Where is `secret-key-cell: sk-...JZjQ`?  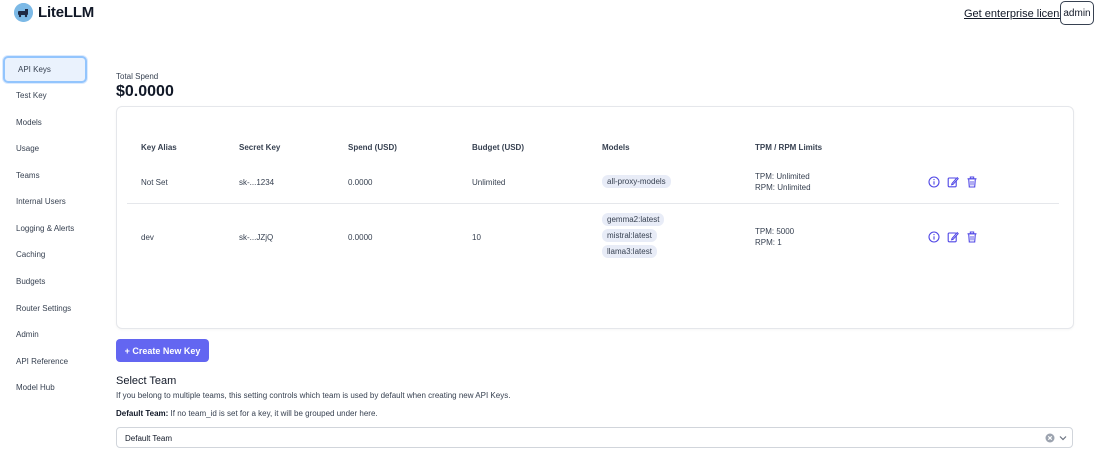 secret-key-cell: sk-...JZjQ is located at coordinates (256, 237).